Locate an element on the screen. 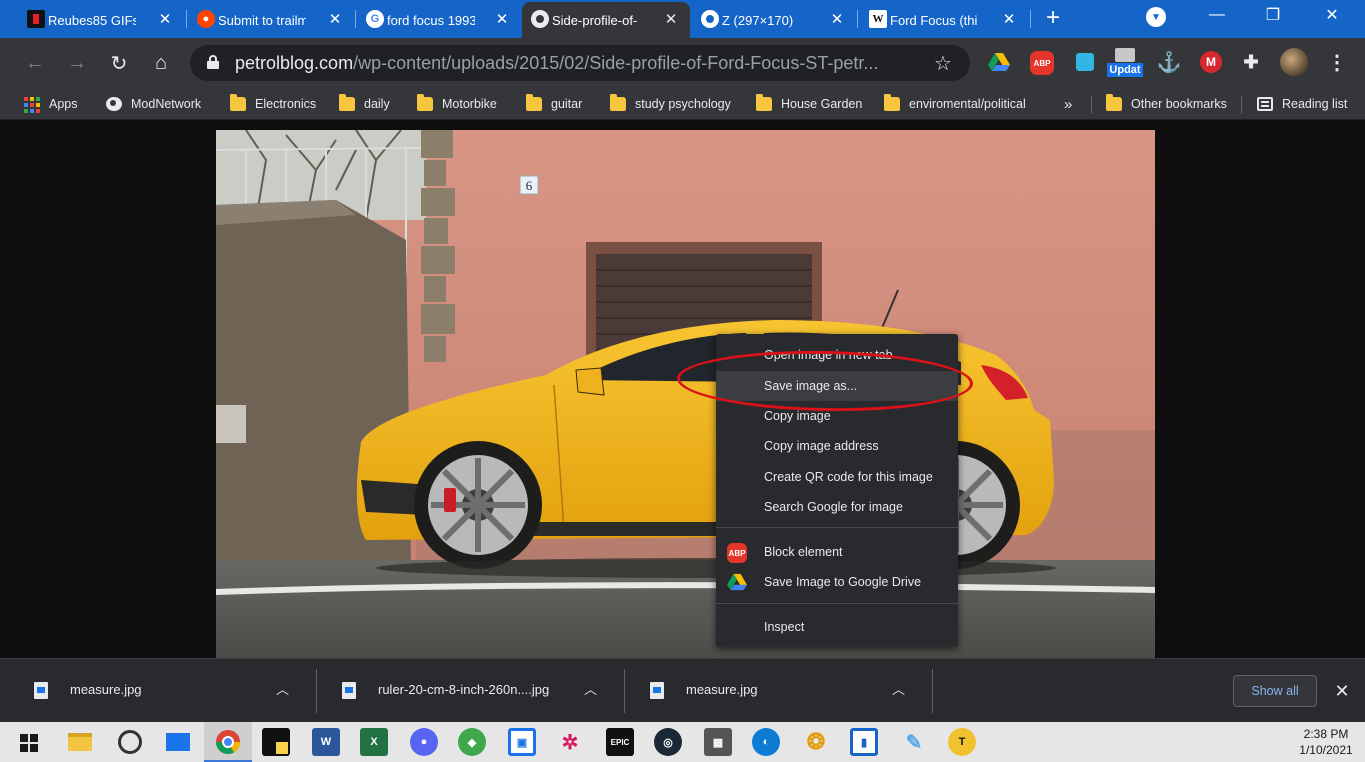 The image size is (1365, 762). menu-item-create-qr-code: Create QR code for this image is located at coordinates (837, 477).